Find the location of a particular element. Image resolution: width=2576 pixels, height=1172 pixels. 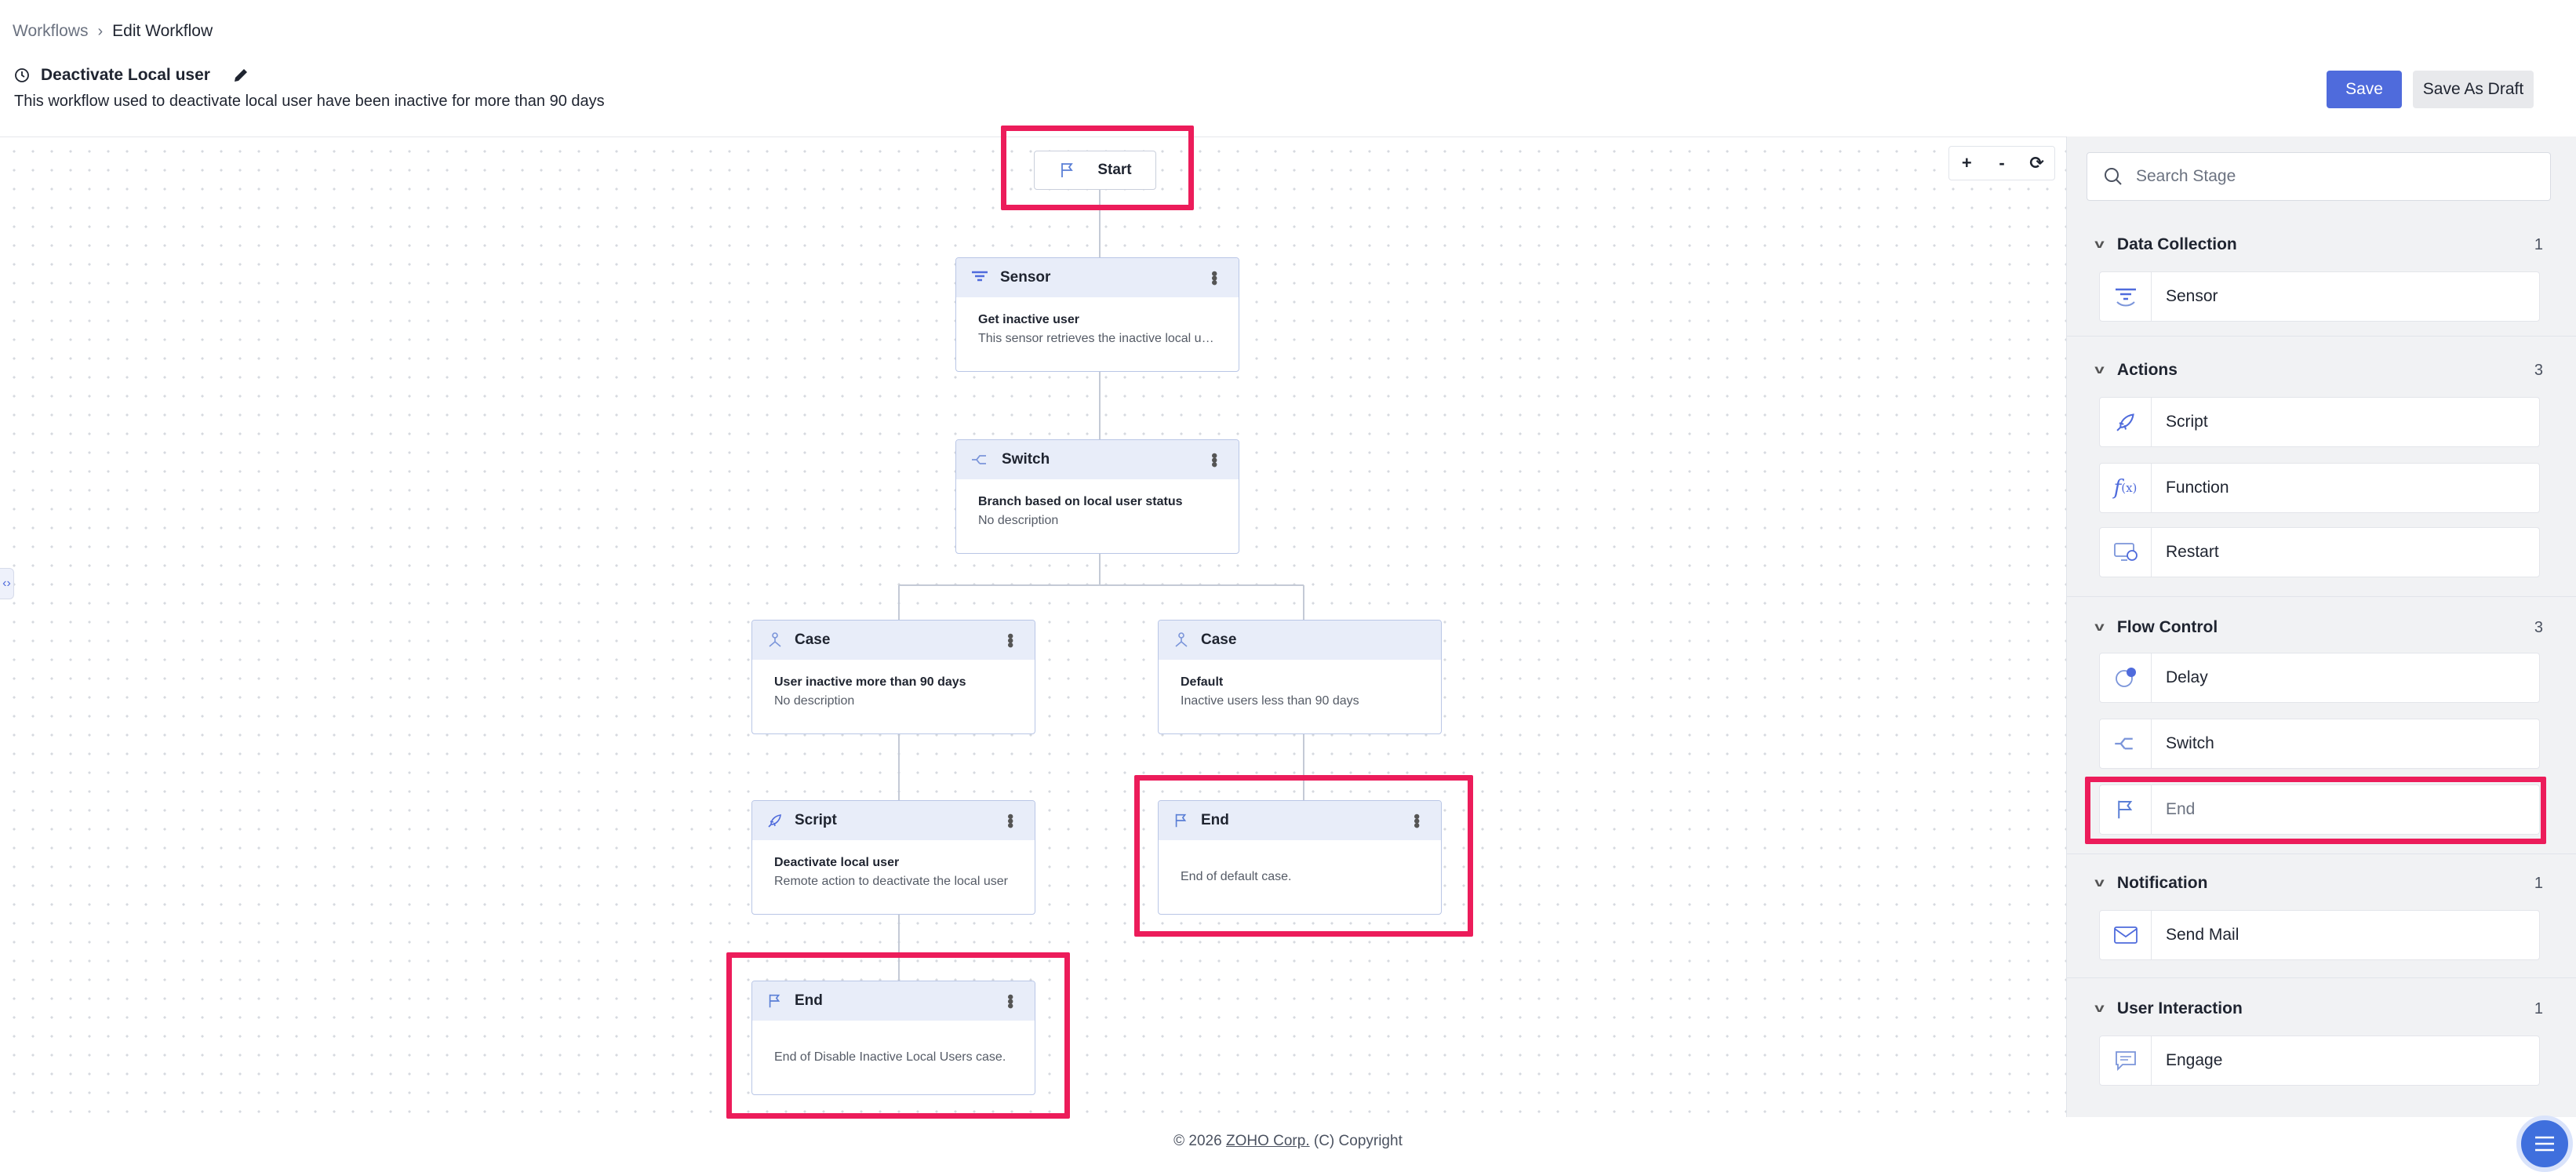

hamburger-menu-icon is located at coordinates (2544, 1144).